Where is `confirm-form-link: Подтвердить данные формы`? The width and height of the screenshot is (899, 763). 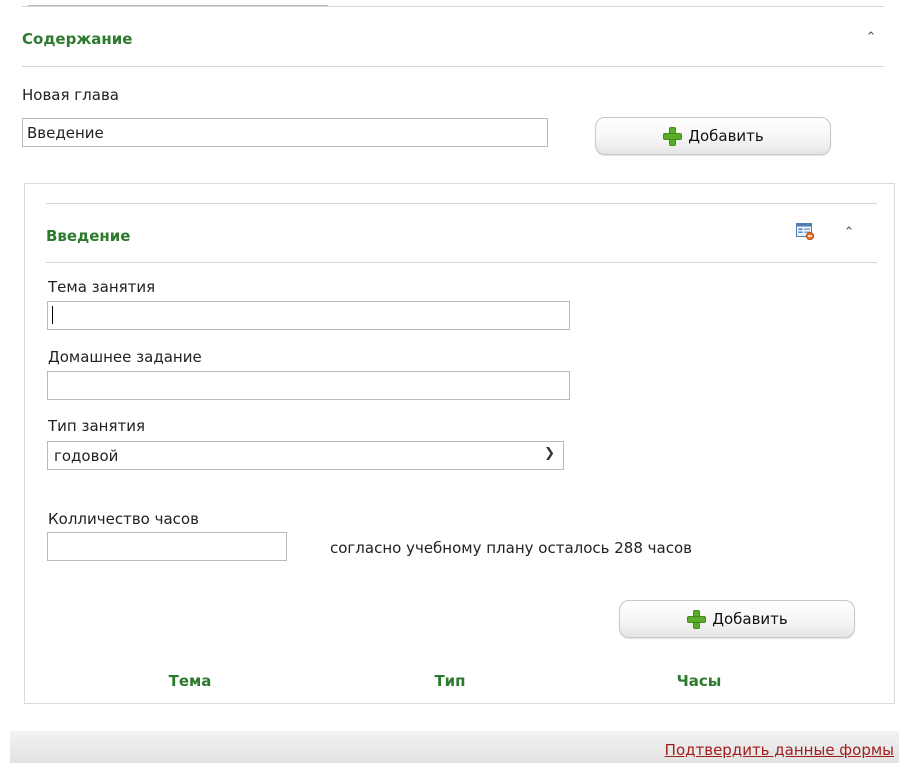
confirm-form-link: Подтвердить данные формы is located at coordinates (779, 750).